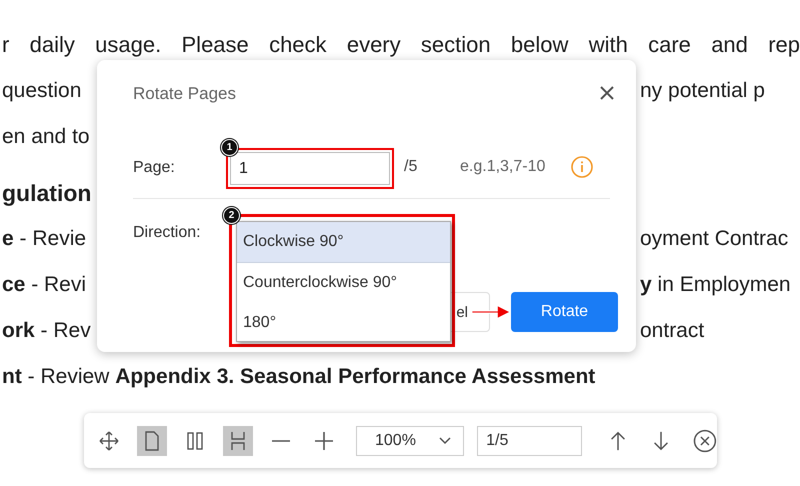 The width and height of the screenshot is (800, 486). What do you see at coordinates (238, 441) in the screenshot?
I see `fit-height-button` at bounding box center [238, 441].